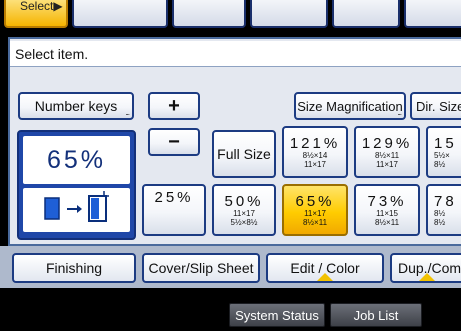 The height and width of the screenshot is (331, 461). I want to click on job-list-button: Job List, so click(376, 315).